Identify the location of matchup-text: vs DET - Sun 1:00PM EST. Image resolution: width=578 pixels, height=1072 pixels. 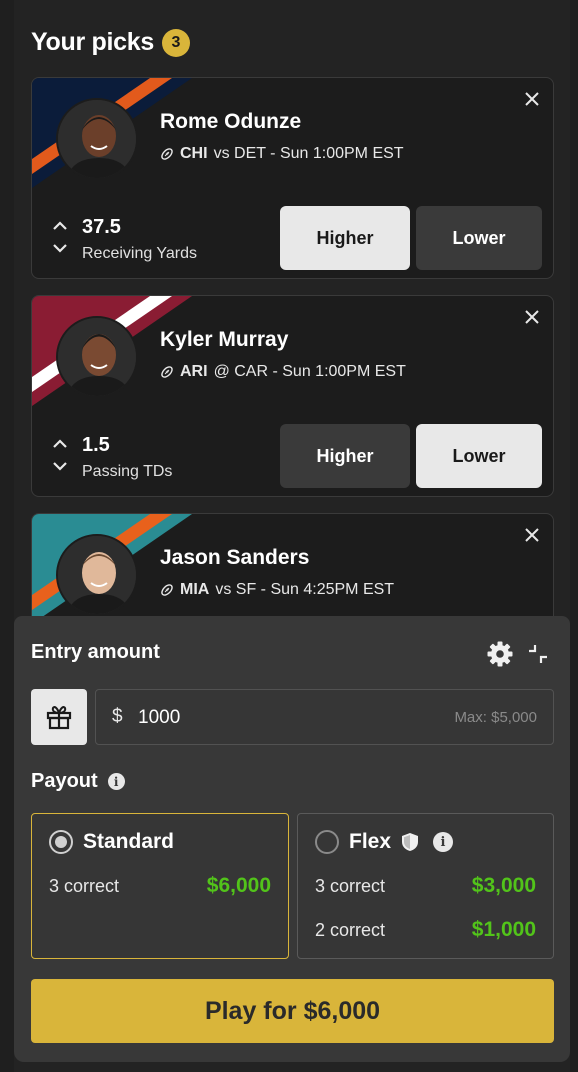
(308, 153).